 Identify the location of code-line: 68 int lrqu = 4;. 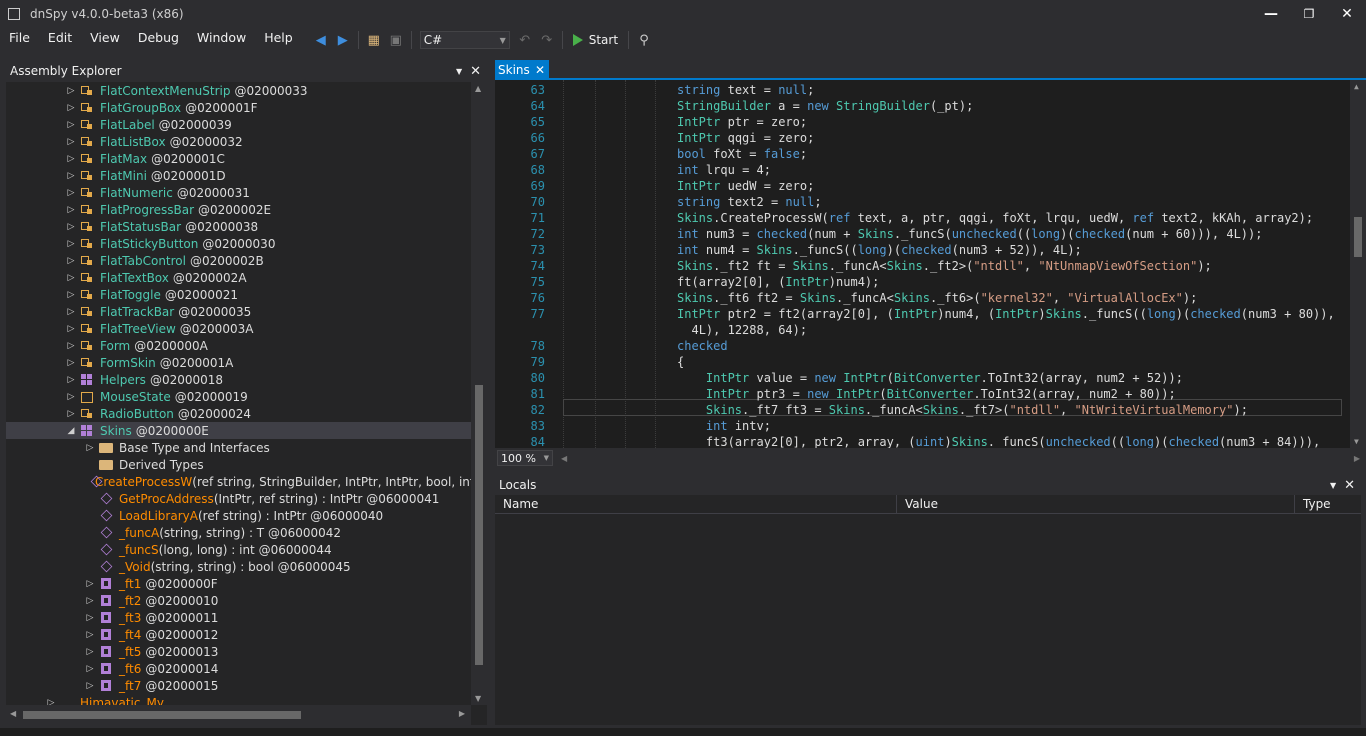
(920, 170).